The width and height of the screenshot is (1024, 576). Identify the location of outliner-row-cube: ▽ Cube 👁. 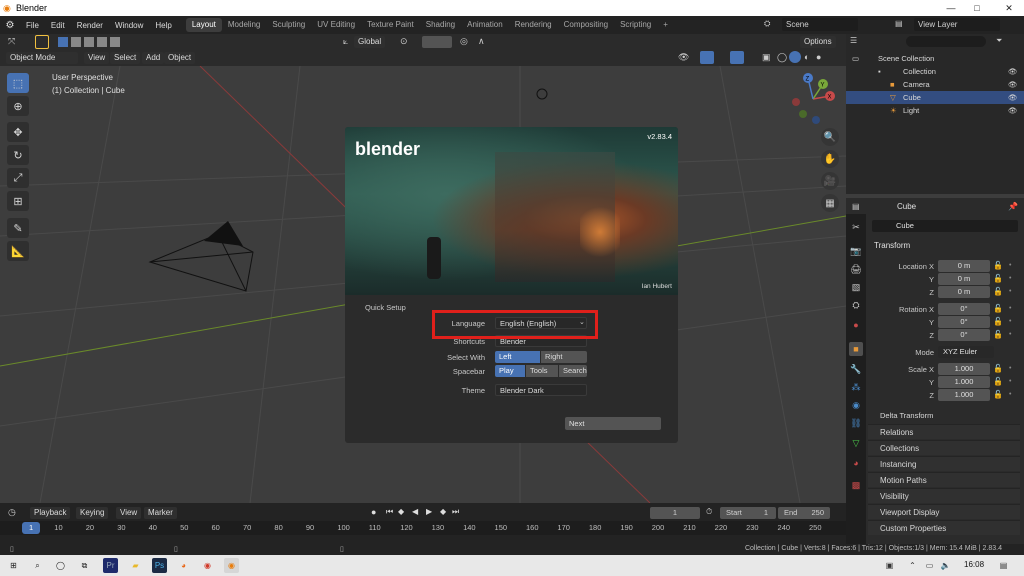
(935, 97).